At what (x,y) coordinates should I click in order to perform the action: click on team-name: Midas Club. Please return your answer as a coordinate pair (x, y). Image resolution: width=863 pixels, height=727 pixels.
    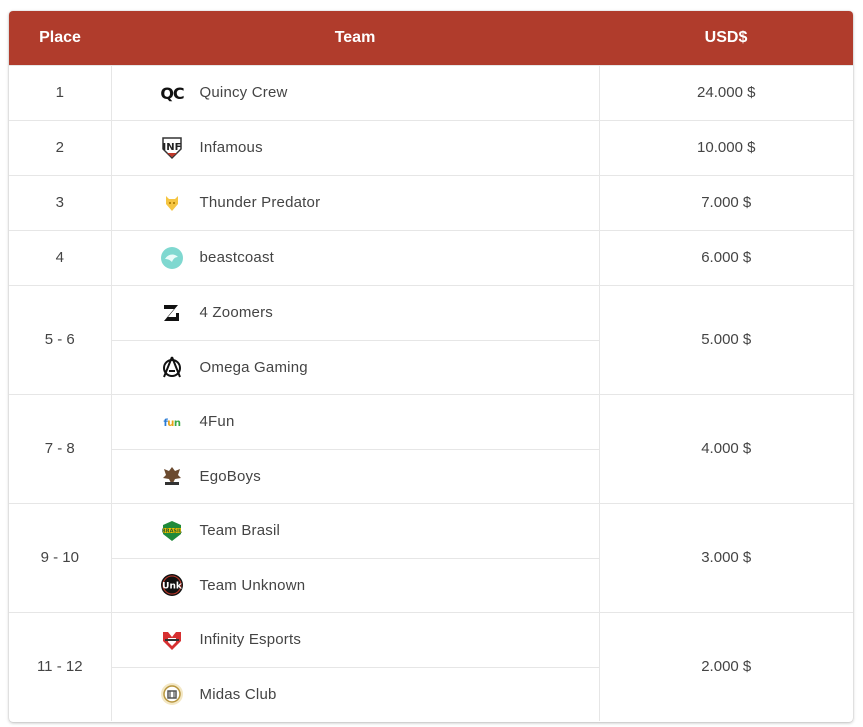
    Looking at the image, I should click on (238, 694).